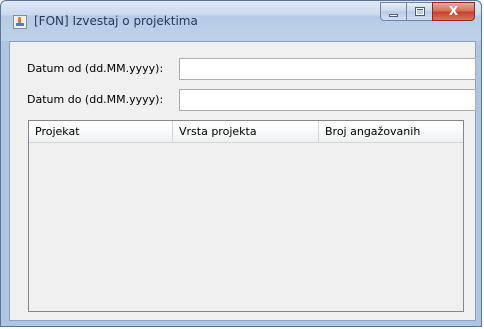 Image resolution: width=484 pixels, height=329 pixels. I want to click on window-title: [FON] Izvestaj o projektima, so click(116, 21).